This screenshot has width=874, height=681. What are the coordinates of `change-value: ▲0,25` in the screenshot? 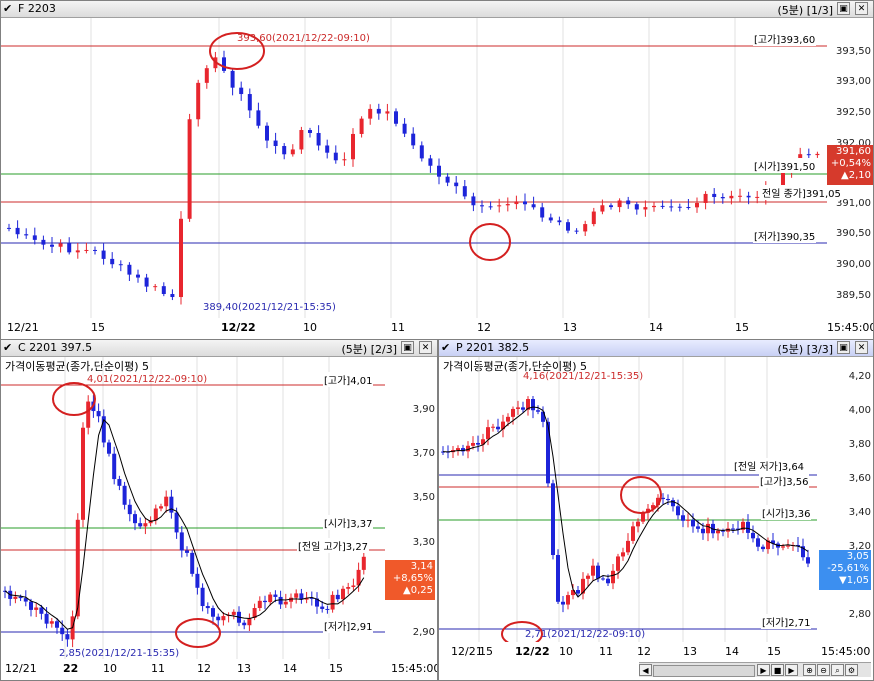 It's located at (418, 590).